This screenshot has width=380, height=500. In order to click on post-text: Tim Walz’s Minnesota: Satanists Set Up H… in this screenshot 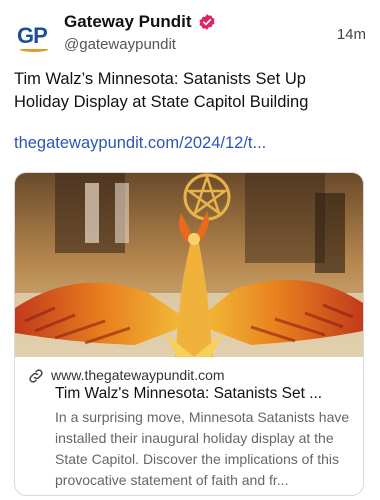, I will do `click(161, 90)`.